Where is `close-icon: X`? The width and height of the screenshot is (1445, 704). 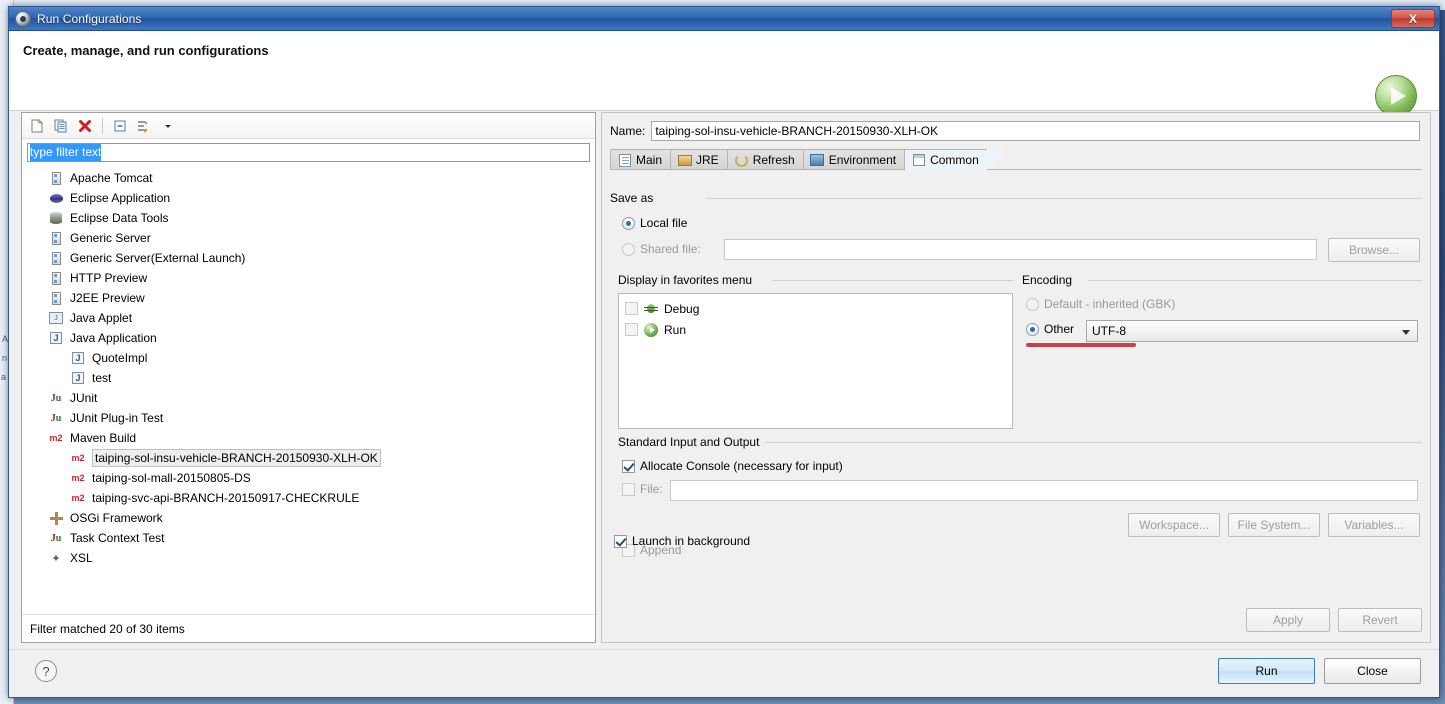
close-icon: X is located at coordinates (1412, 18).